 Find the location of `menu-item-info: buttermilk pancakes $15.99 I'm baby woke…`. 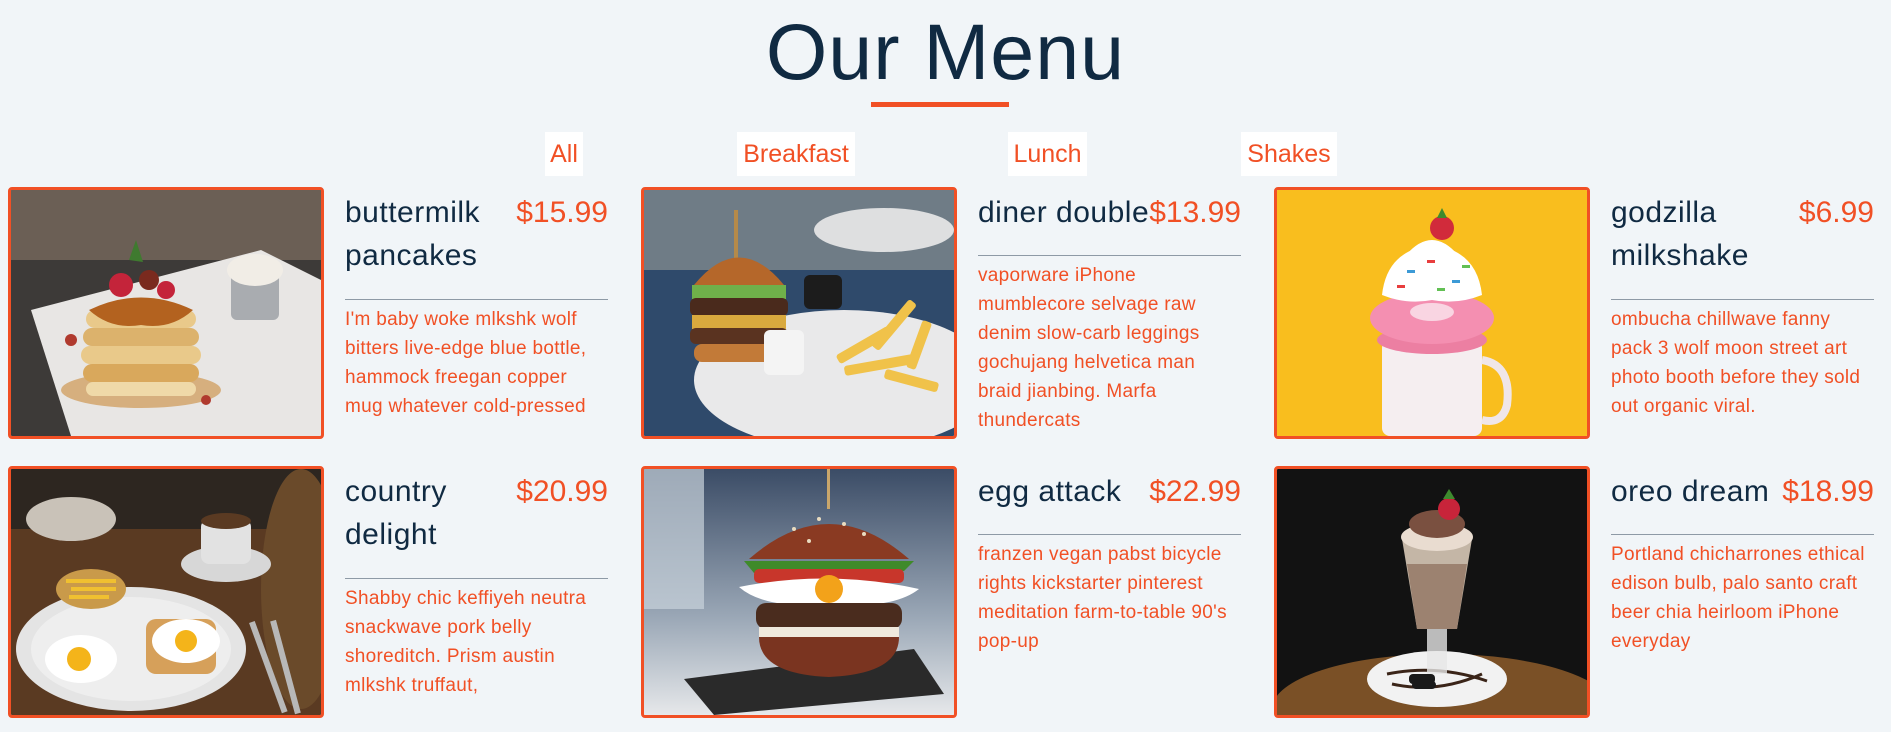

menu-item-info: buttermilk pancakes $15.99 I'm baby woke… is located at coordinates (476, 304).